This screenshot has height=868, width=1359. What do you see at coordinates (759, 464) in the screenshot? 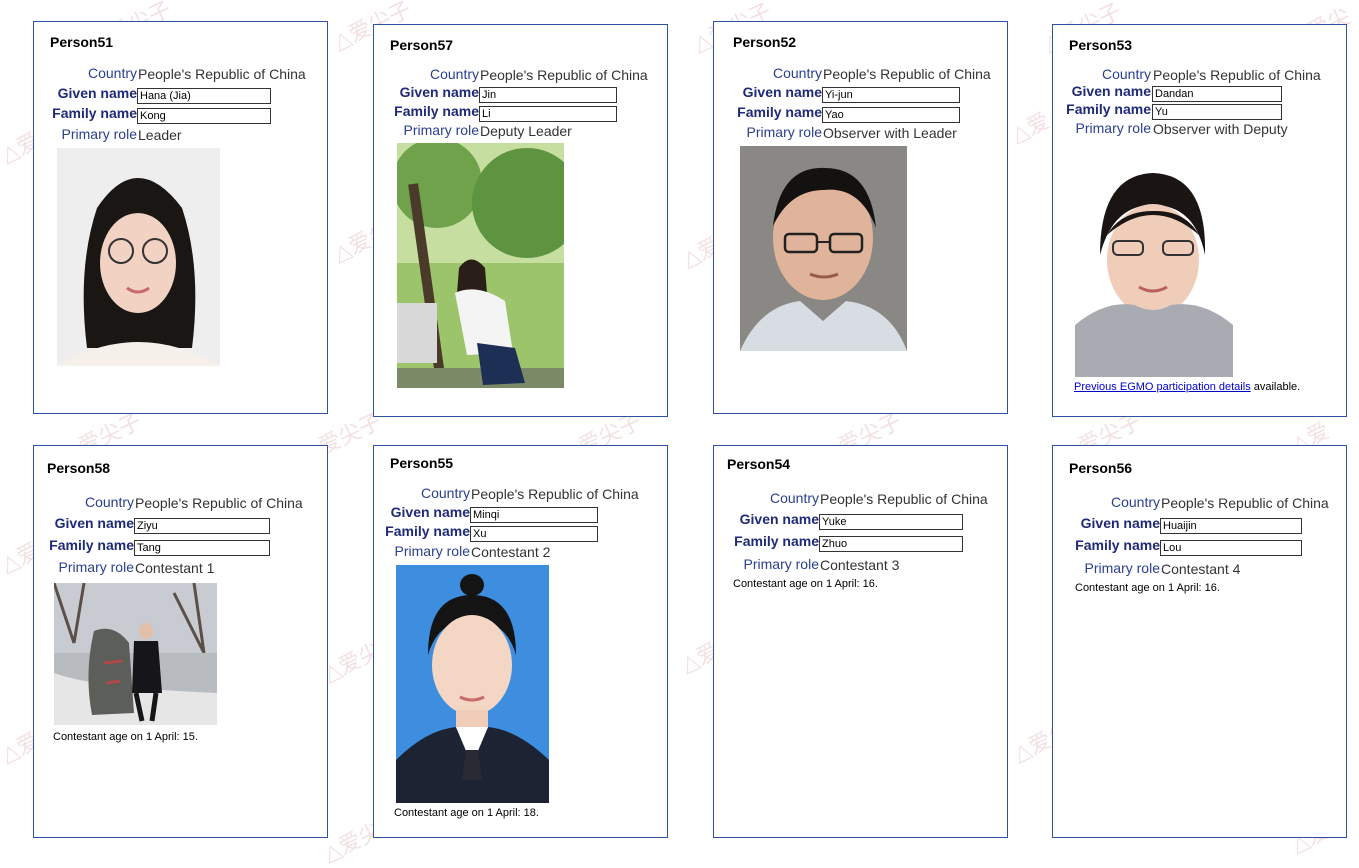
I see `person-id: Person54` at bounding box center [759, 464].